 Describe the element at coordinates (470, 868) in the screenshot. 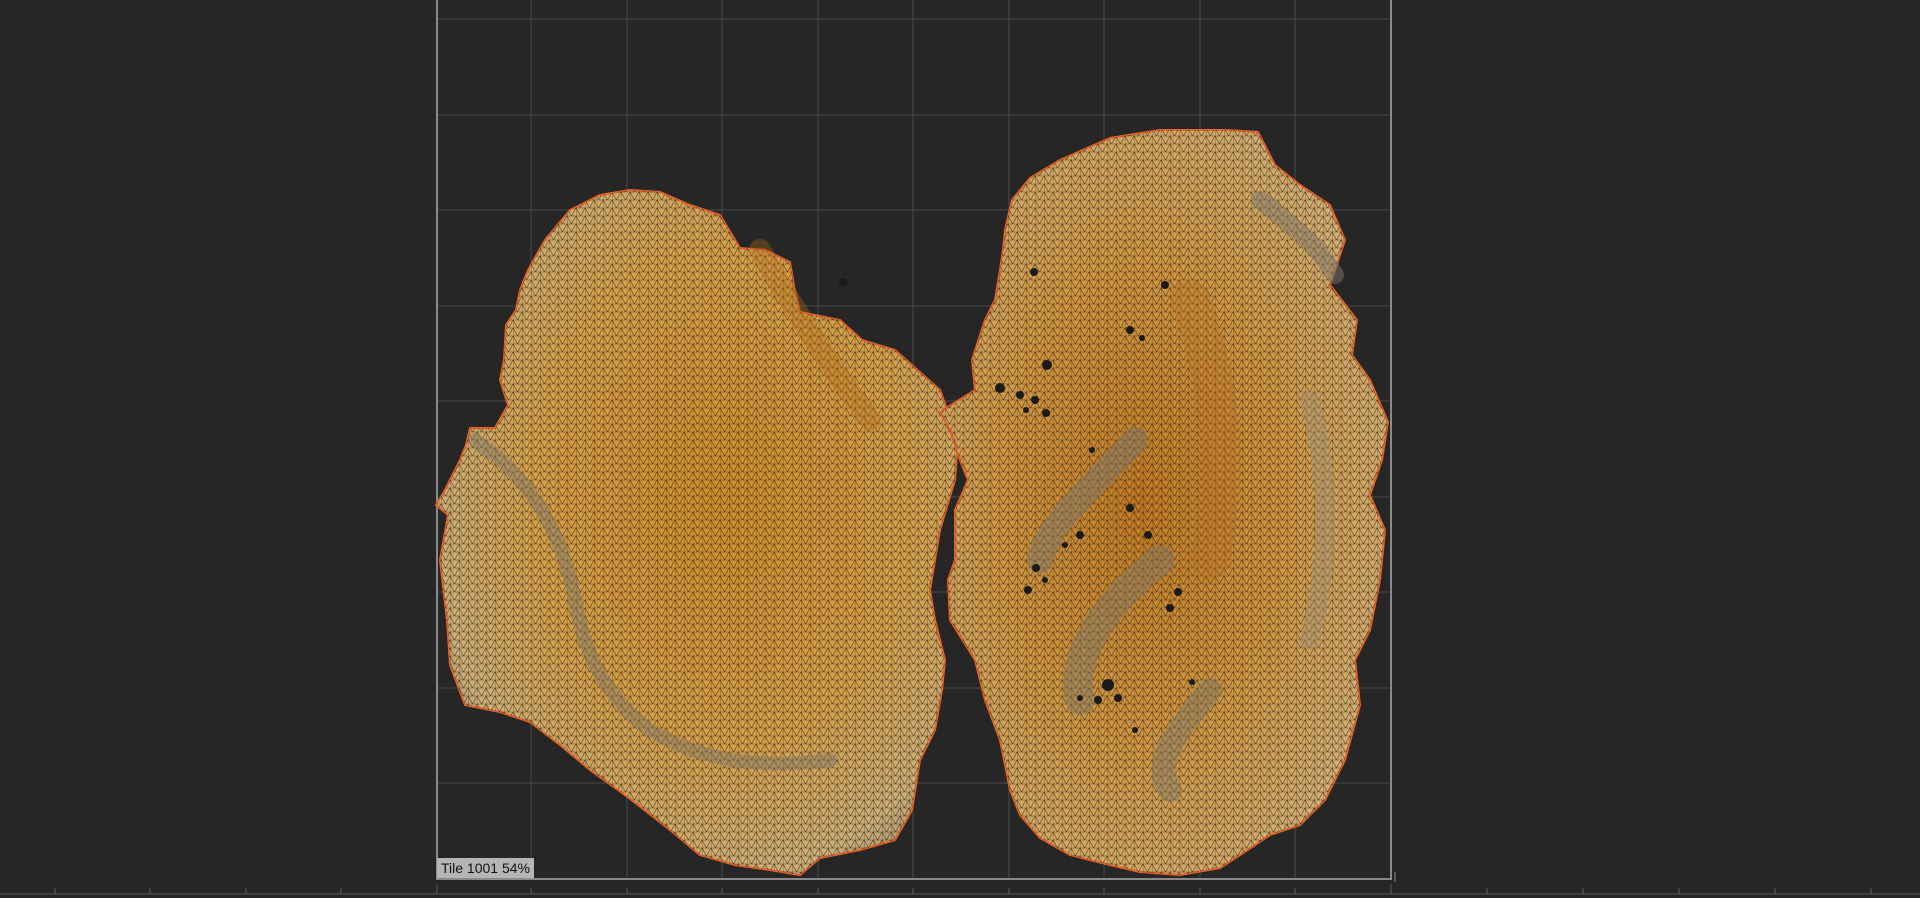

I see `tile-name: Tile 1001` at that location.